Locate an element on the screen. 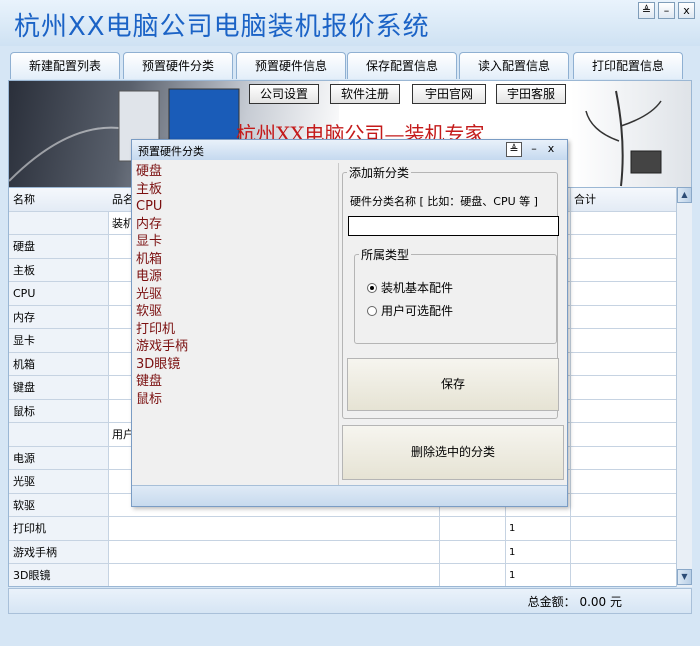 This screenshot has width=700, height=646. delete-category-button: 删除选中的分类 is located at coordinates (453, 452).